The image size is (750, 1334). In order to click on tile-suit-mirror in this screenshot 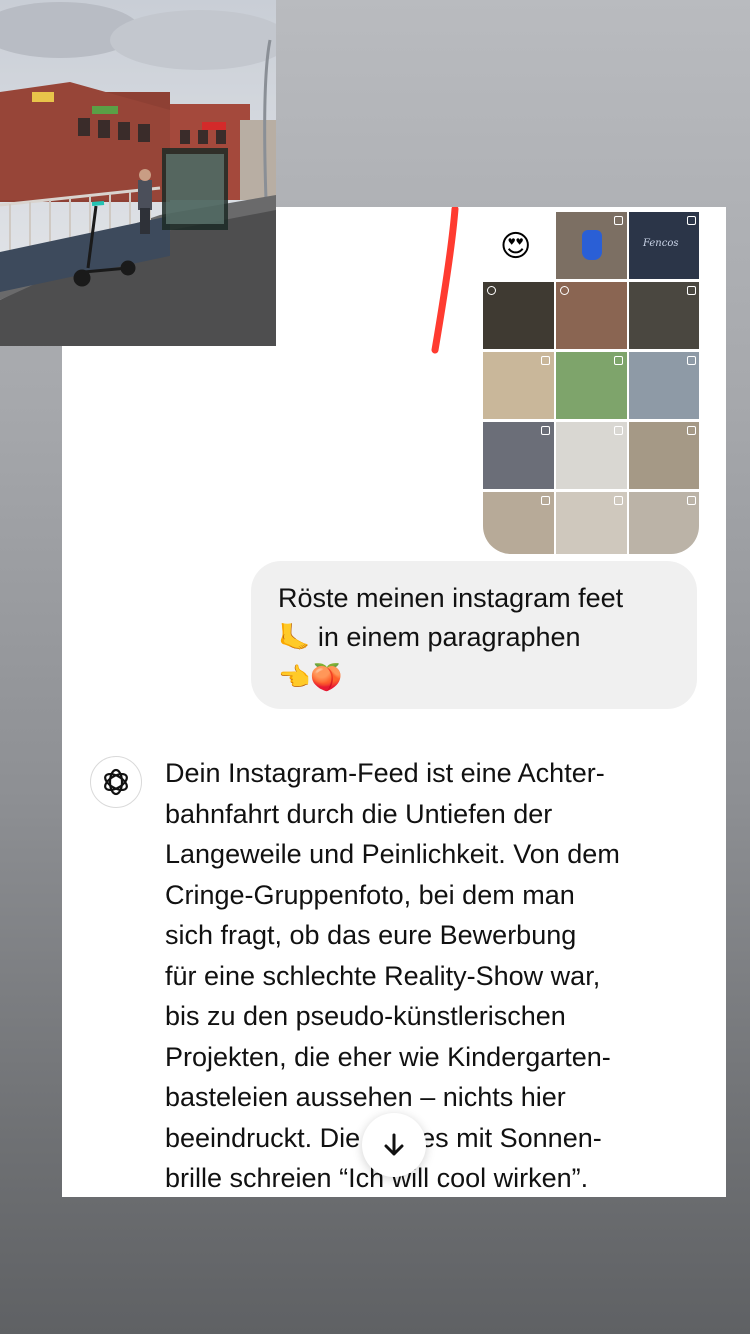, I will do `click(518, 455)`.